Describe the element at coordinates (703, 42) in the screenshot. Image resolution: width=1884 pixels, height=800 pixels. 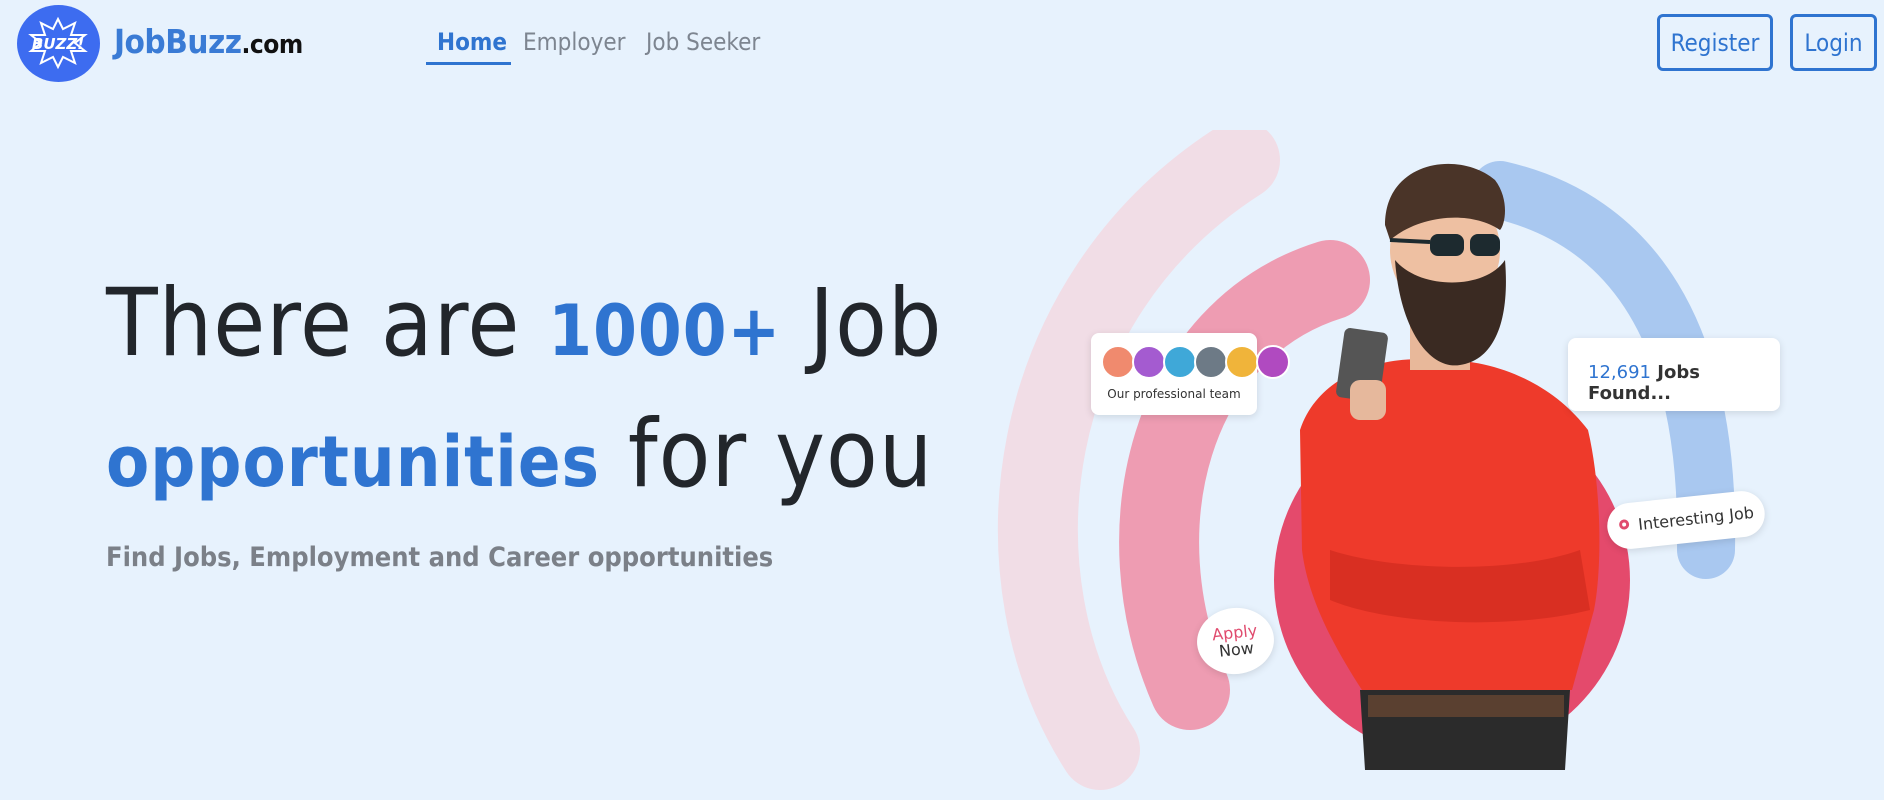
I see `nav-link-job-seeker: Job Seeker` at that location.